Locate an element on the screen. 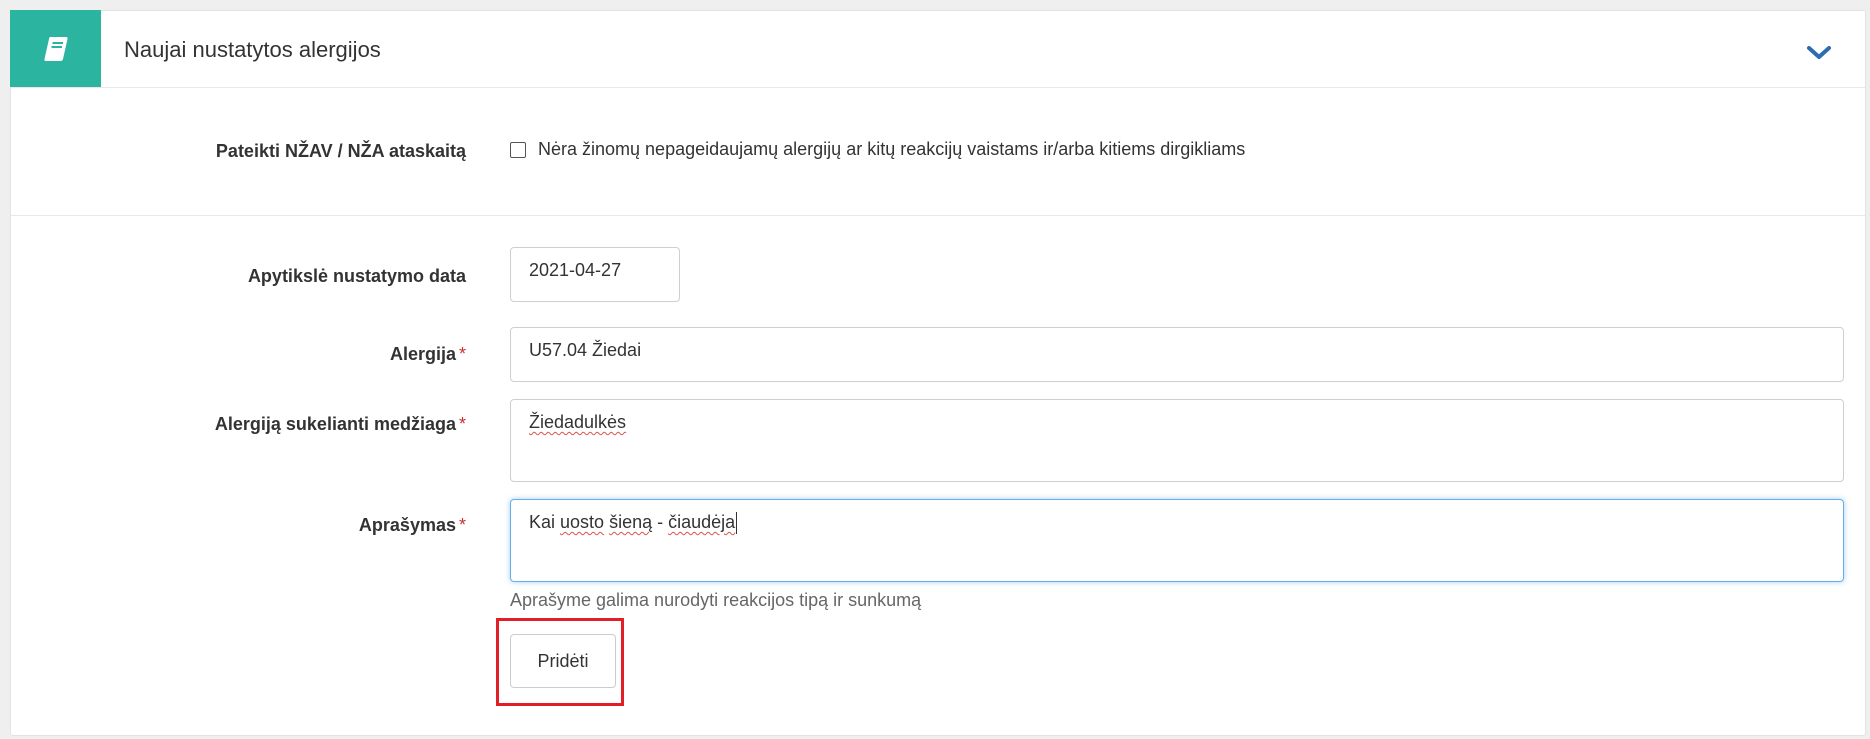 The image size is (1870, 739). description-textarea: Kai uosto šieną - čiaudėja is located at coordinates (1177, 540).